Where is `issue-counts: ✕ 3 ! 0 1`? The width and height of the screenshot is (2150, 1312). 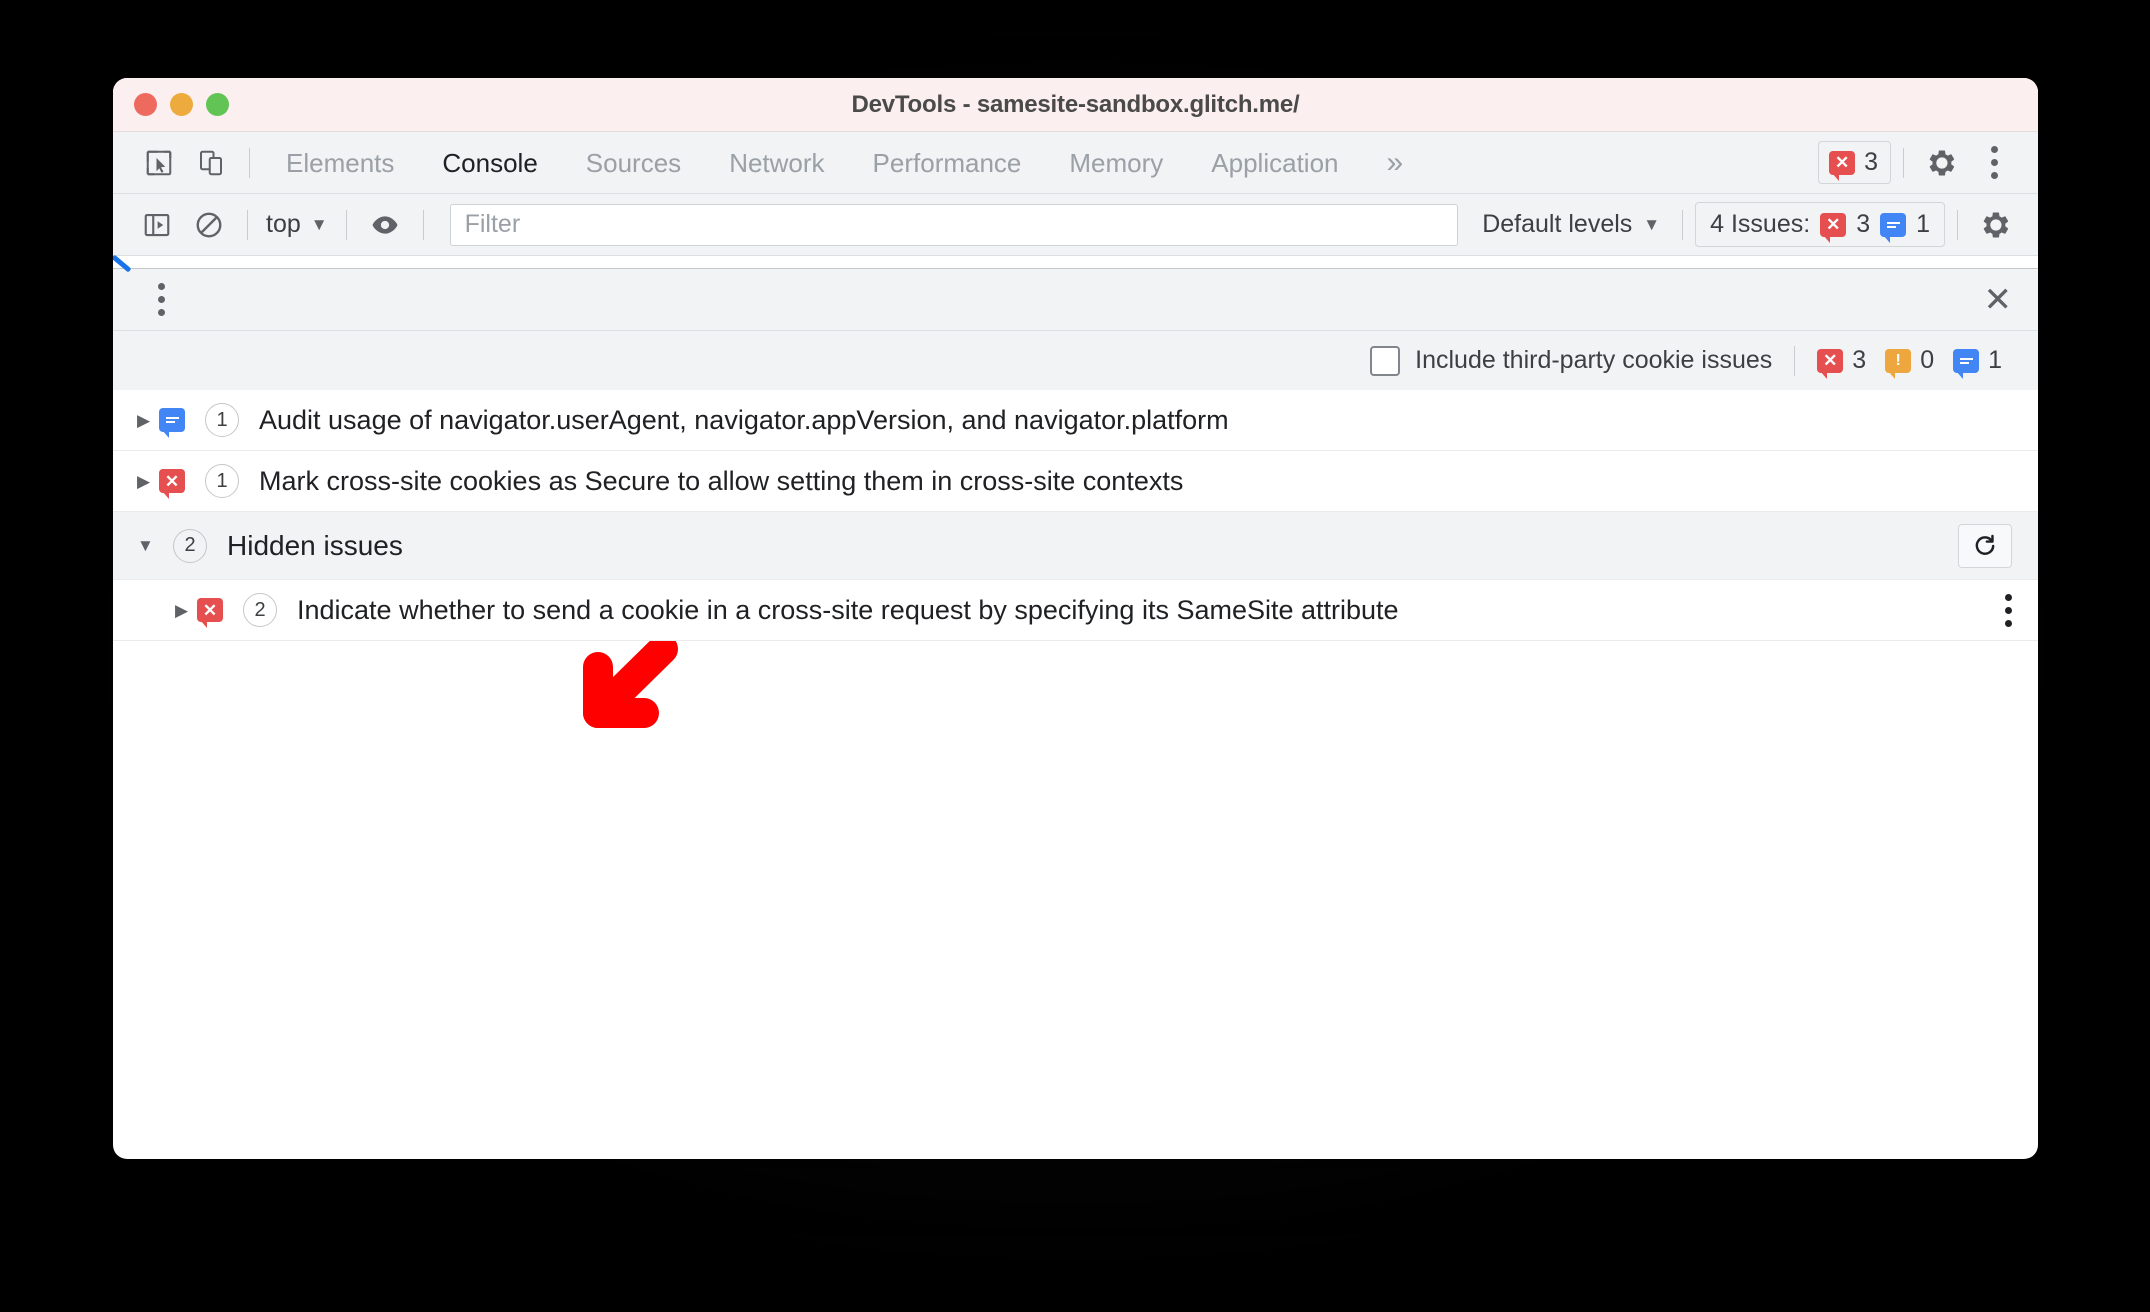 issue-counts: ✕ 3 ! 0 1 is located at coordinates (1914, 362).